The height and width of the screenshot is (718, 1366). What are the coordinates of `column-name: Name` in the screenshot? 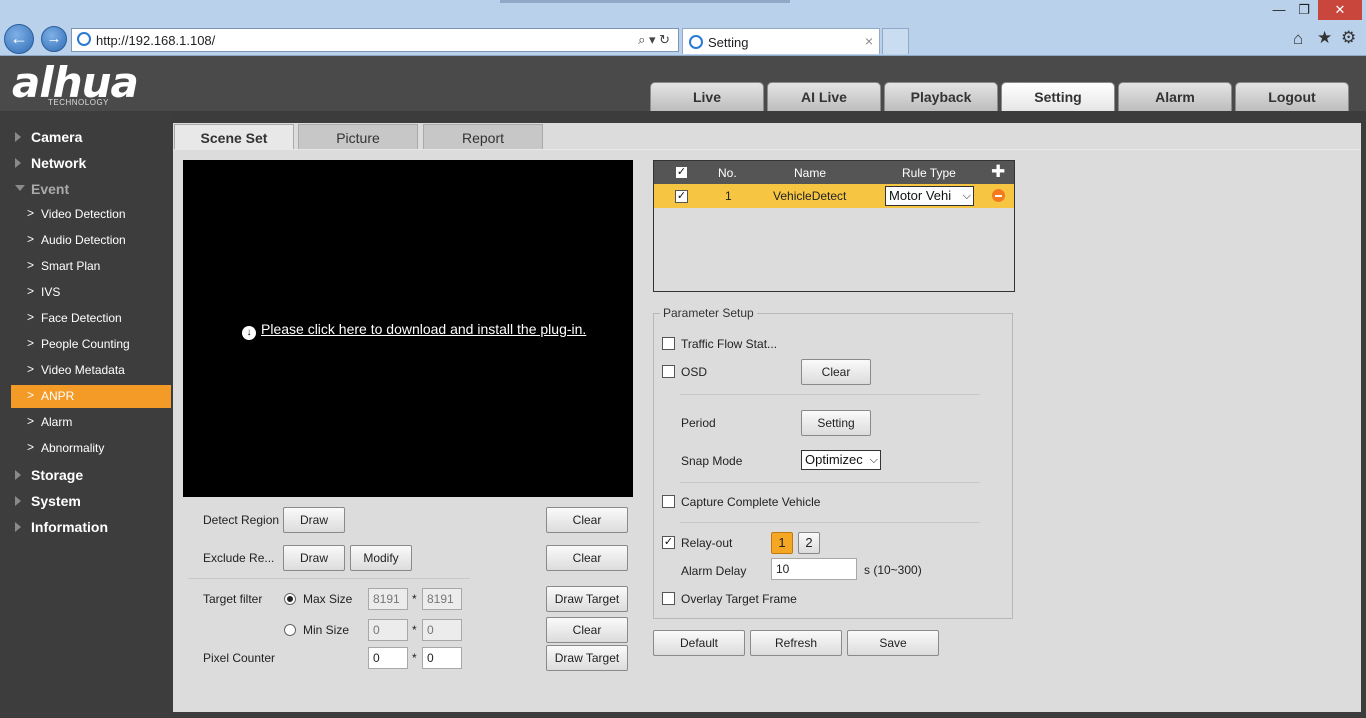 It's located at (810, 173).